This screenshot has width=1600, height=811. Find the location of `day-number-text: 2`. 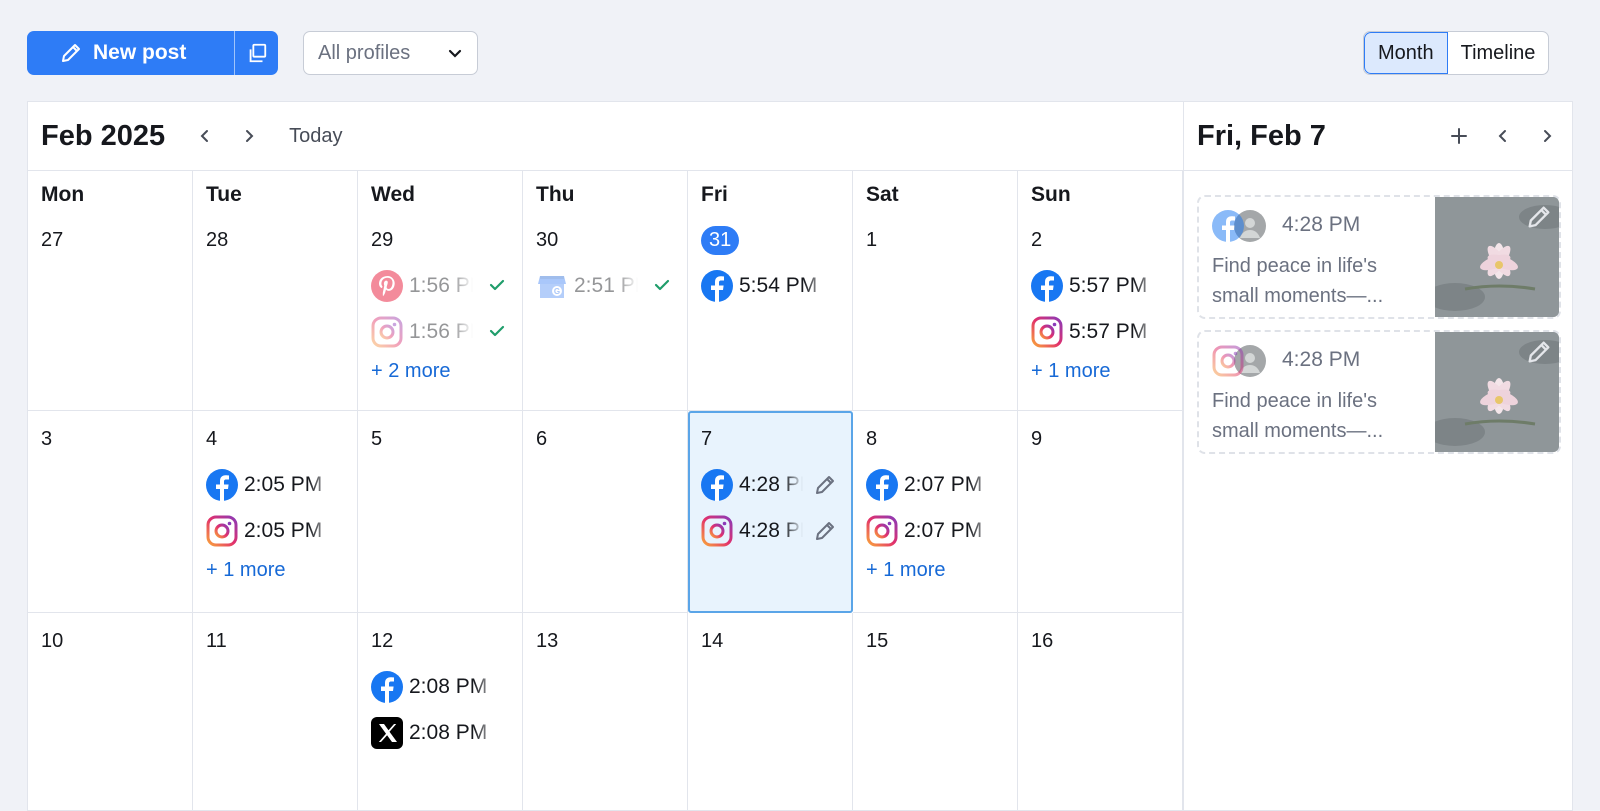

day-number-text: 2 is located at coordinates (1037, 239).